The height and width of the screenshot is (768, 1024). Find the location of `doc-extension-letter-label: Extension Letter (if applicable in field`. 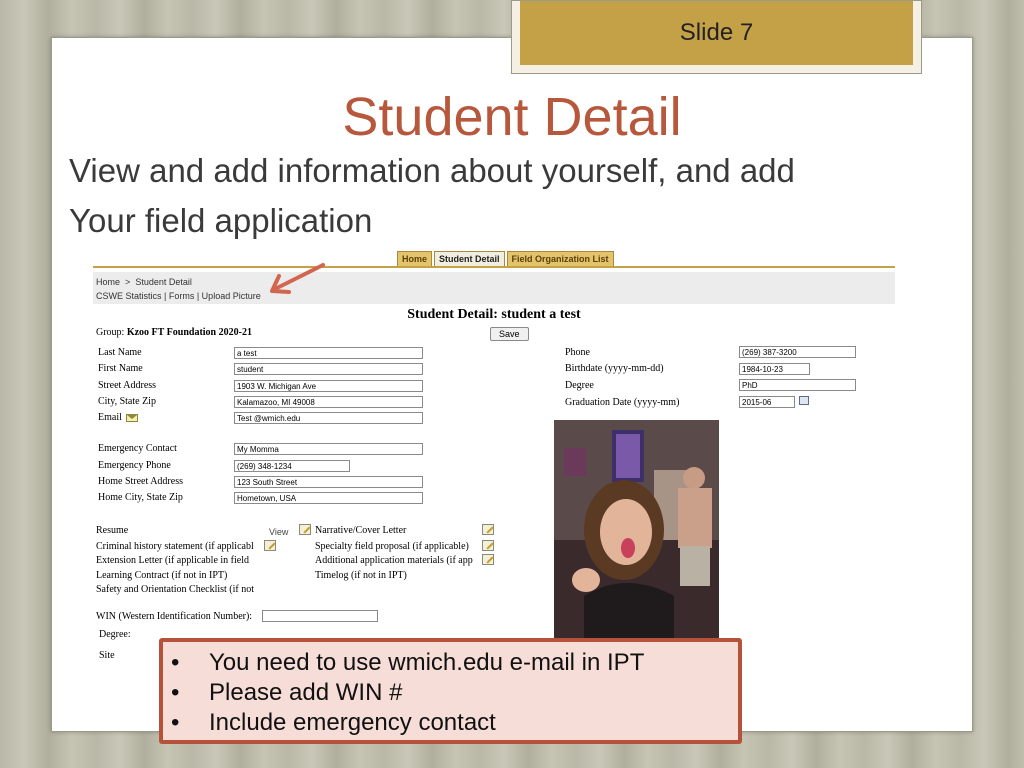

doc-extension-letter-label: Extension Letter (if applicable in field is located at coordinates (172, 560).